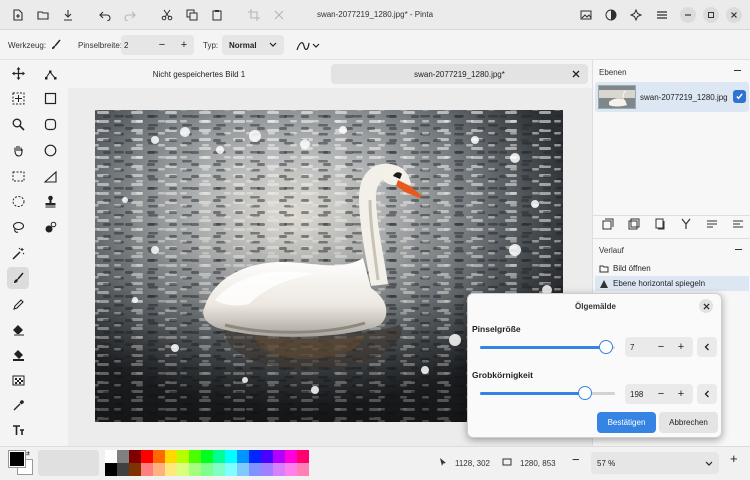 The image size is (750, 480). I want to click on brush-size-reset-button, so click(707, 347).